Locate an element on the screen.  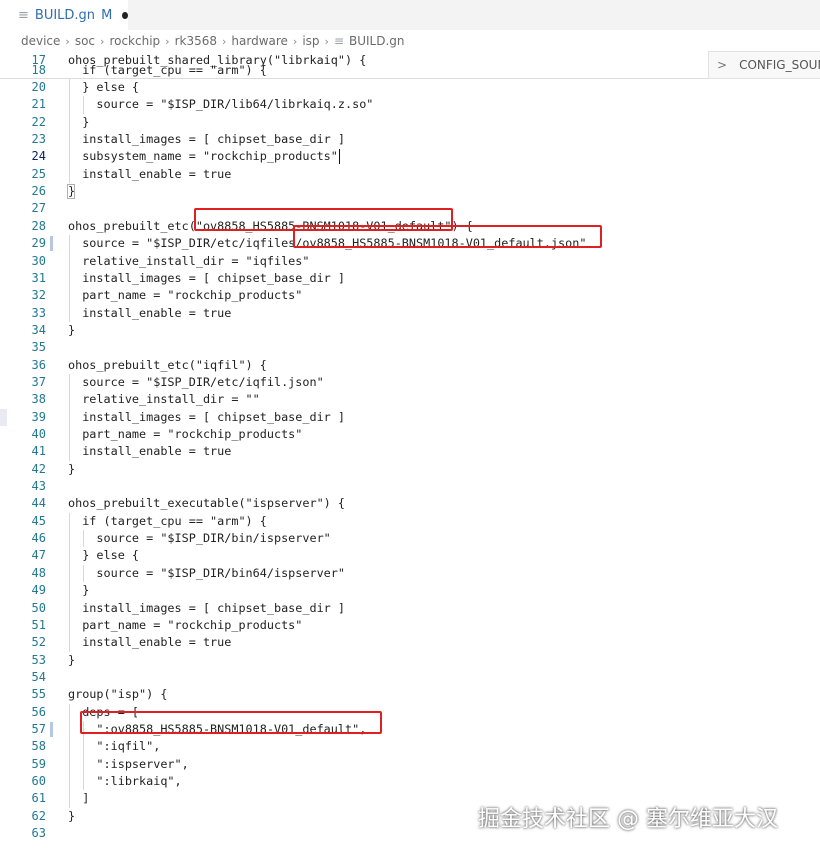
line-number: 41 is located at coordinates (38, 451).